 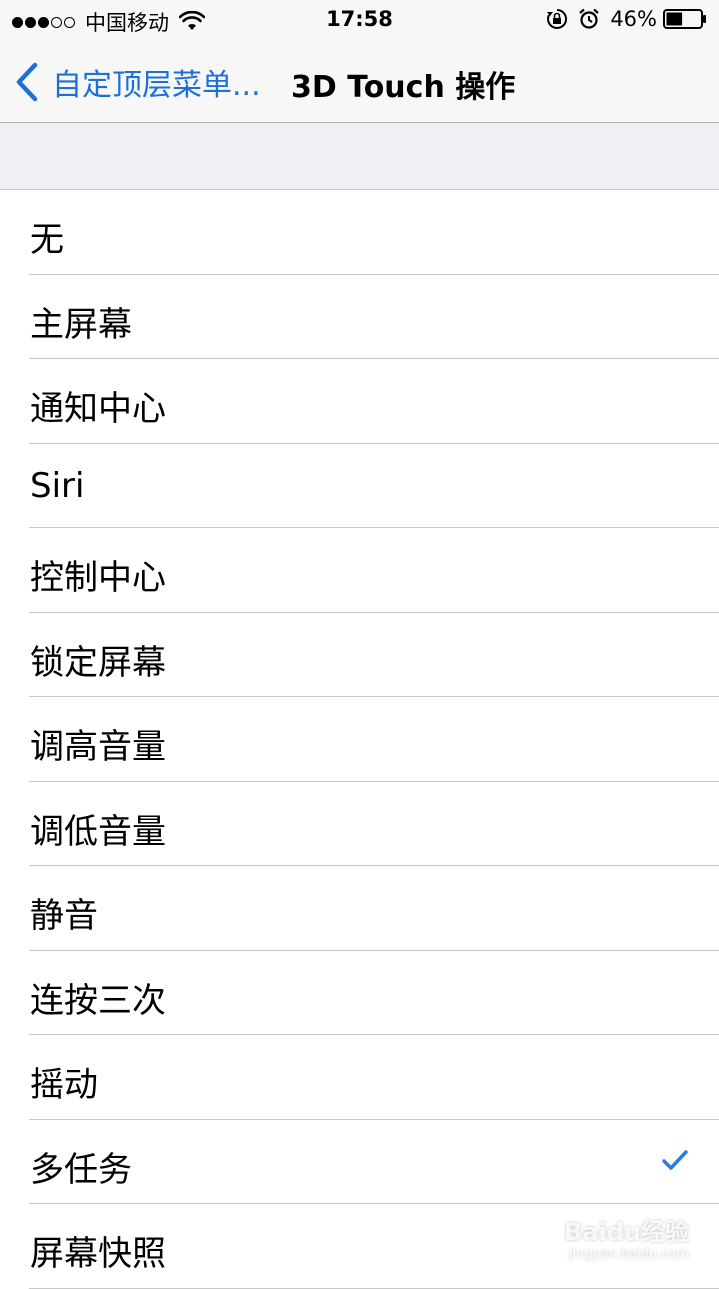 What do you see at coordinates (64, 1085) in the screenshot?
I see `list-item-label: 摇动` at bounding box center [64, 1085].